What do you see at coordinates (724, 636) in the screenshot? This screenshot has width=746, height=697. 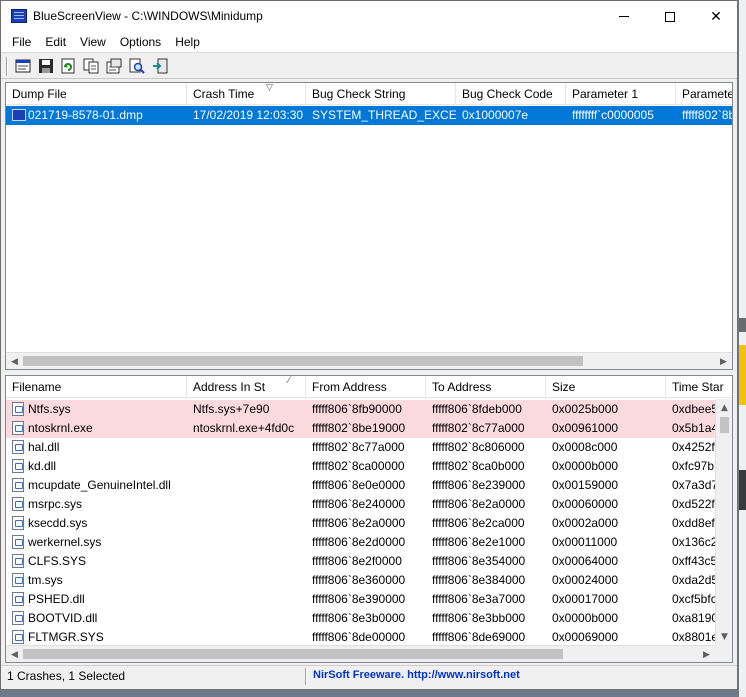 I see `scroll-down-icon: ▼` at bounding box center [724, 636].